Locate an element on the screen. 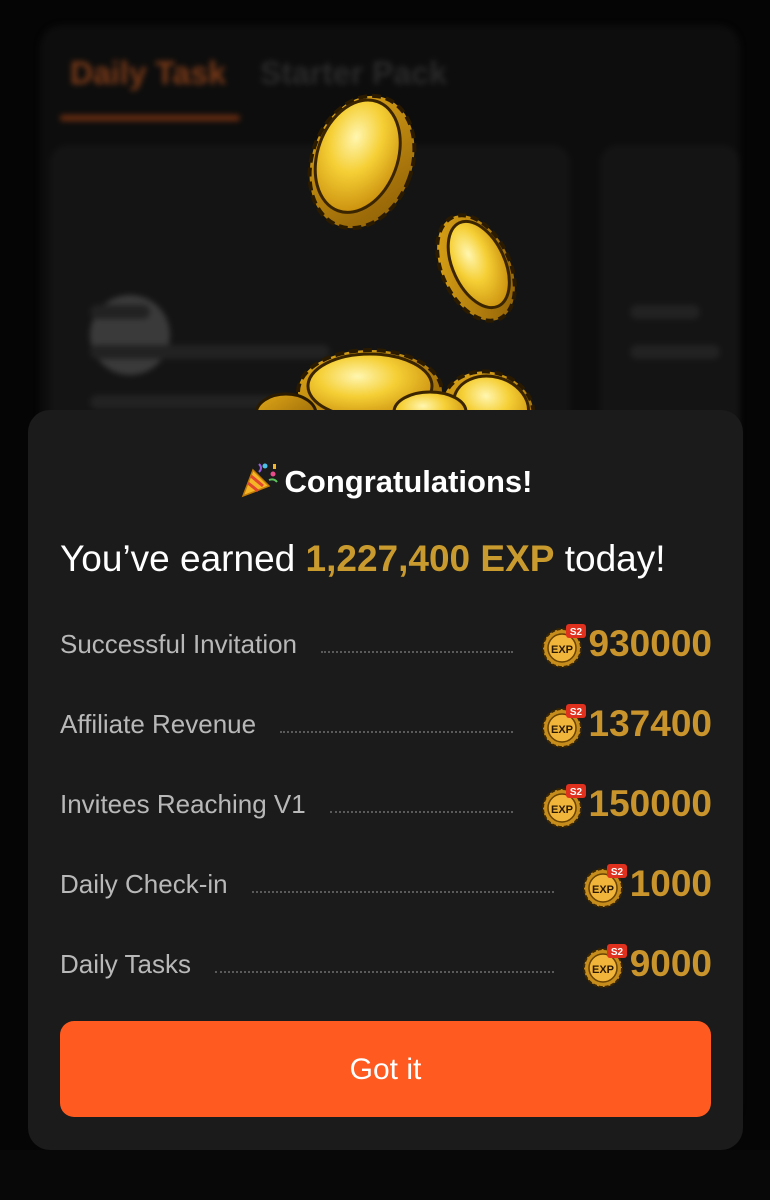 This screenshot has height=1200, width=770. dialog-title-text: Congratulations! is located at coordinates (408, 481).